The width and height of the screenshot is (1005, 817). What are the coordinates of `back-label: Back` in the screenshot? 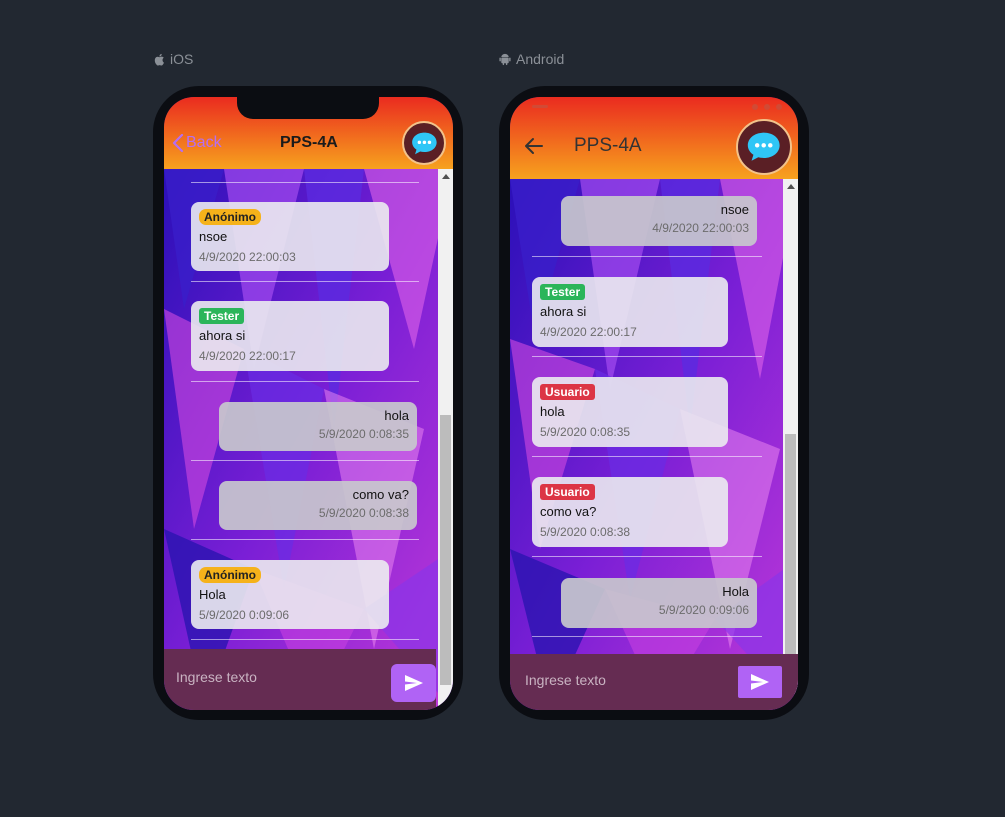 It's located at (204, 142).